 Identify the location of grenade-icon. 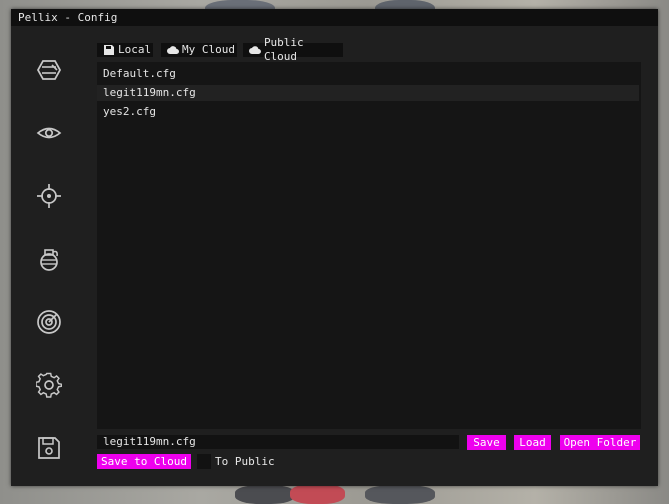
(49, 260).